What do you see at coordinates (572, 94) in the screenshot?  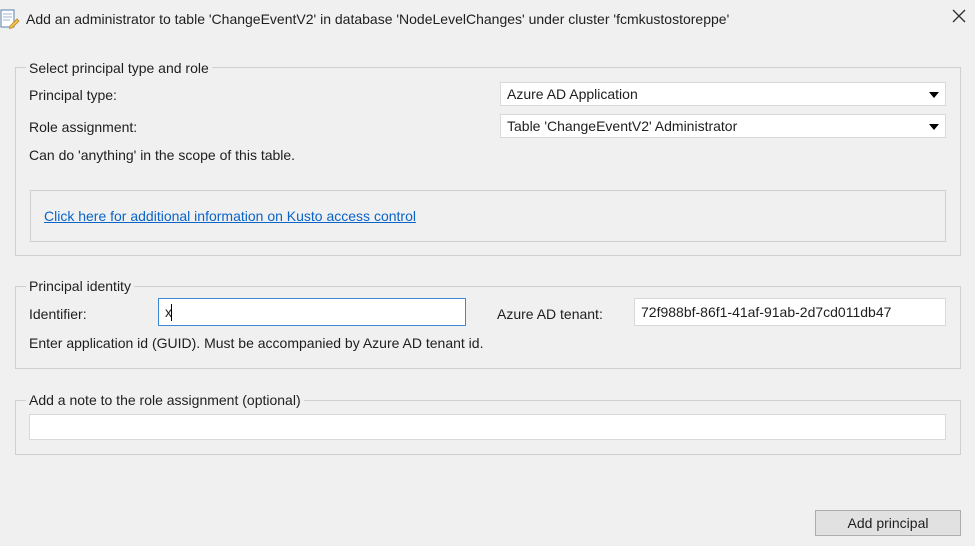 I see `principal-type-value: Azure AD Application` at bounding box center [572, 94].